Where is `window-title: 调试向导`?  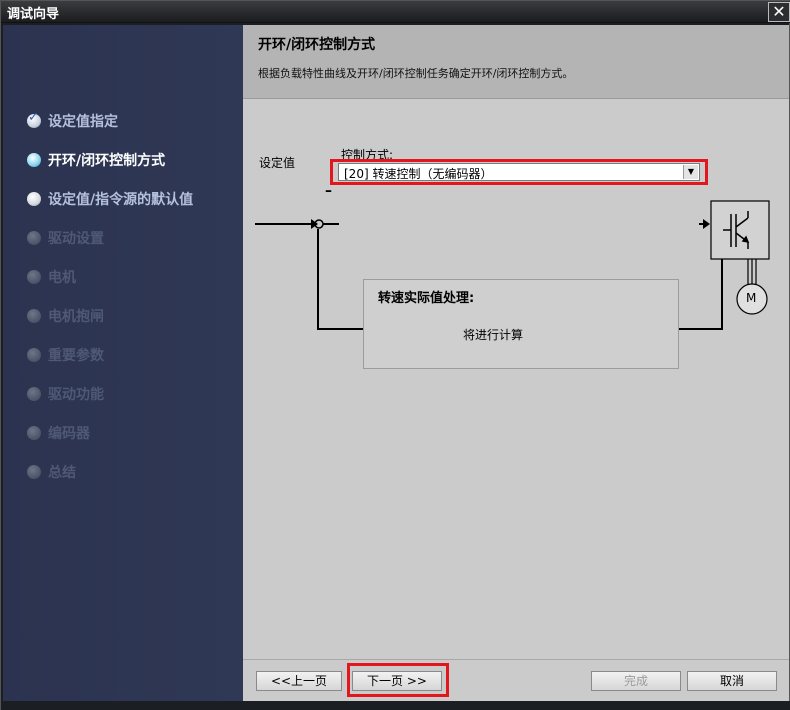
window-title: 调试向导 is located at coordinates (33, 14).